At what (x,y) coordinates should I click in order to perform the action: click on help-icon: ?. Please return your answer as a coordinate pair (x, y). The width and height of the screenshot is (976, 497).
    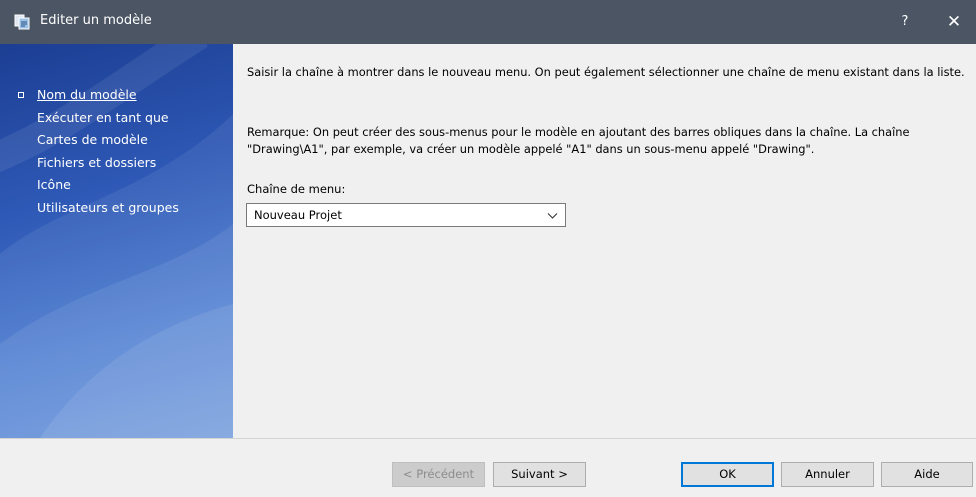
    Looking at the image, I should click on (905, 22).